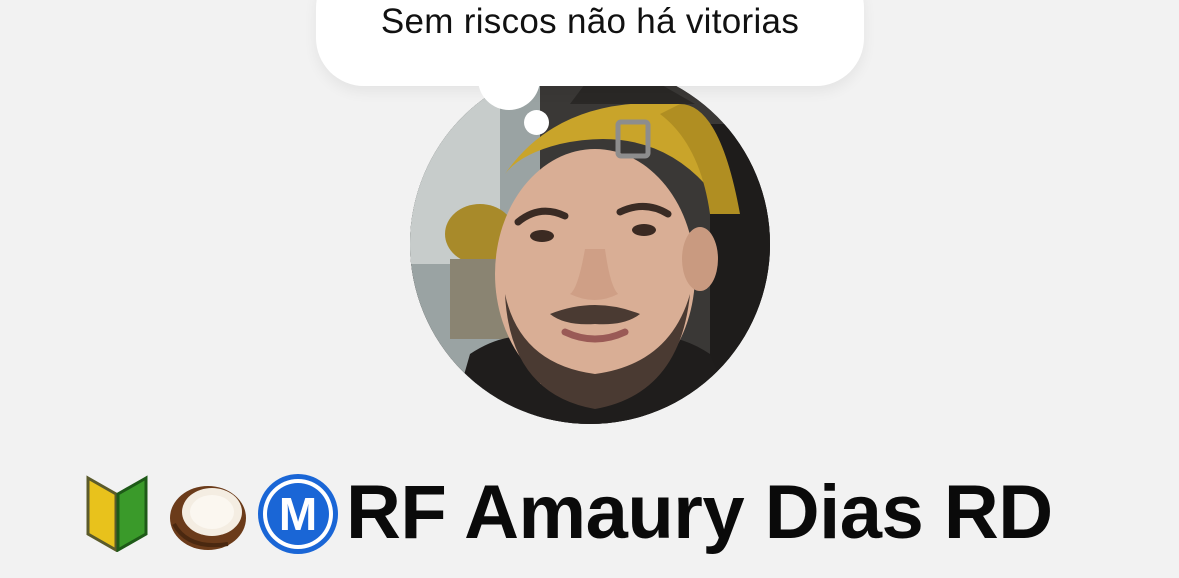 This screenshot has width=1179, height=578. Describe the element at coordinates (590, 43) in the screenshot. I see `note-bubble: Sem riscos não há vitorias` at that location.